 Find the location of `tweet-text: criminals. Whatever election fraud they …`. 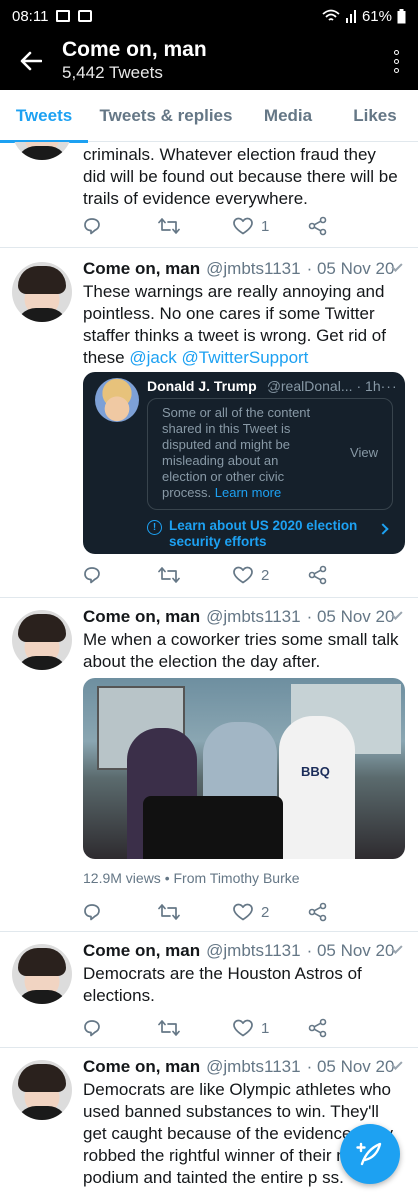

tweet-text: criminals. Whatever election fraud they … is located at coordinates (240, 176).